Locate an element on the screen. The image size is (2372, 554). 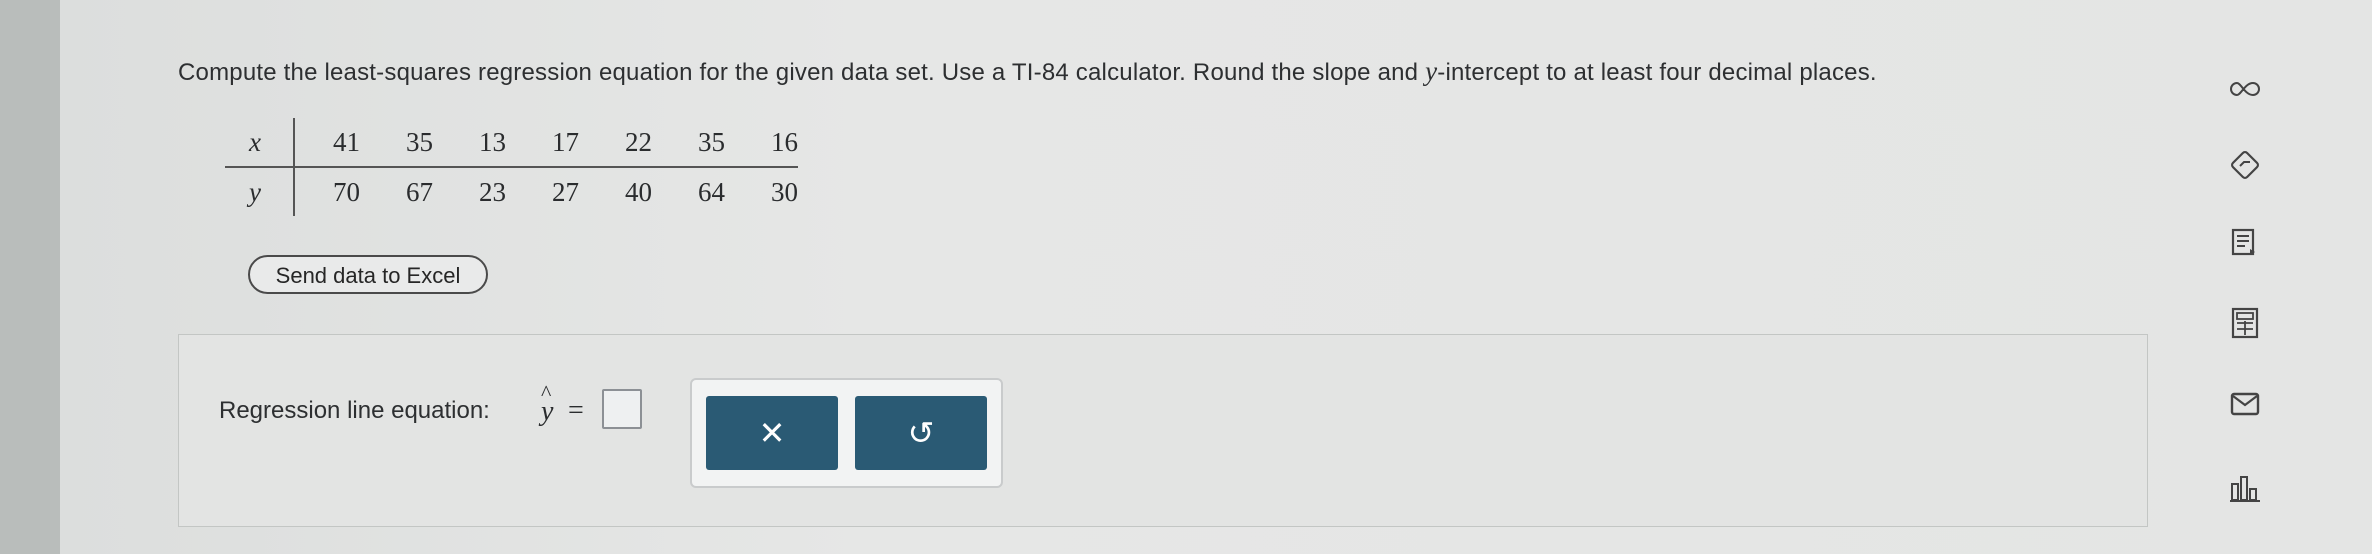
x-cell: 22 is located at coordinates (615, 143).